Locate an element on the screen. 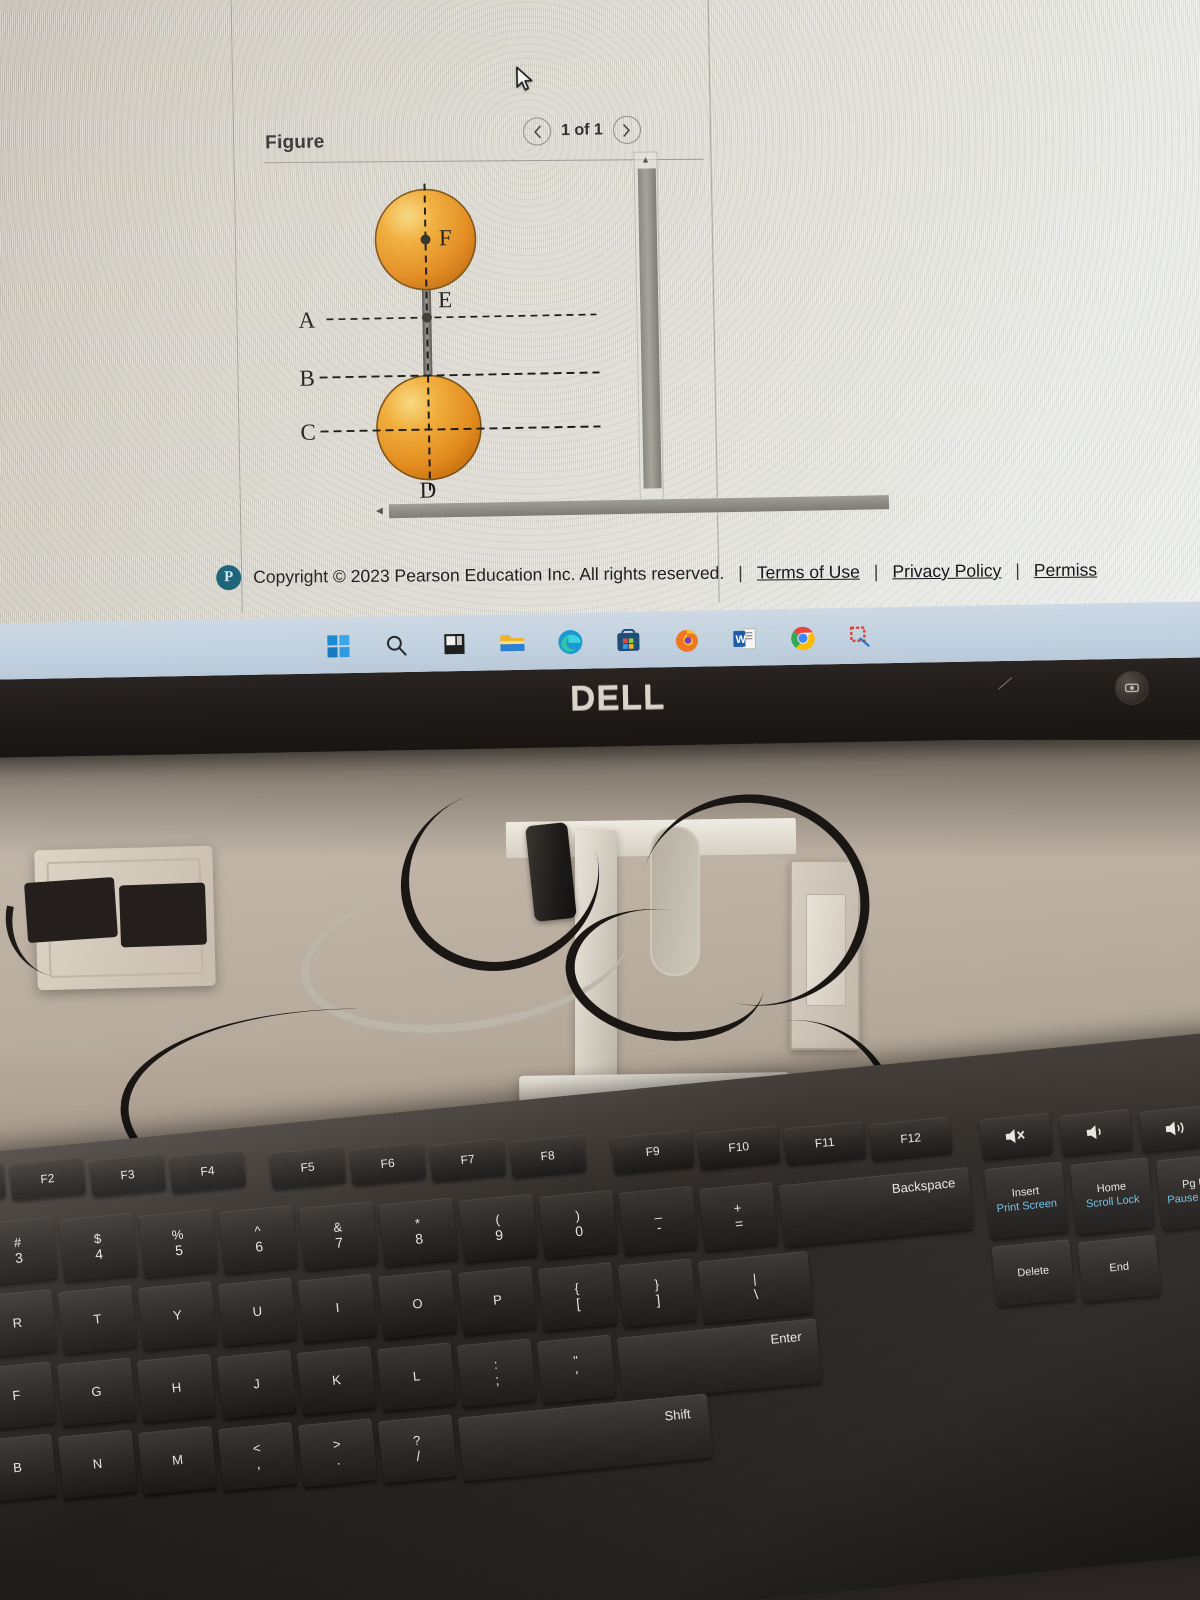 This screenshot has height=1600, width=1200. file-explorer-icon is located at coordinates (512, 643).